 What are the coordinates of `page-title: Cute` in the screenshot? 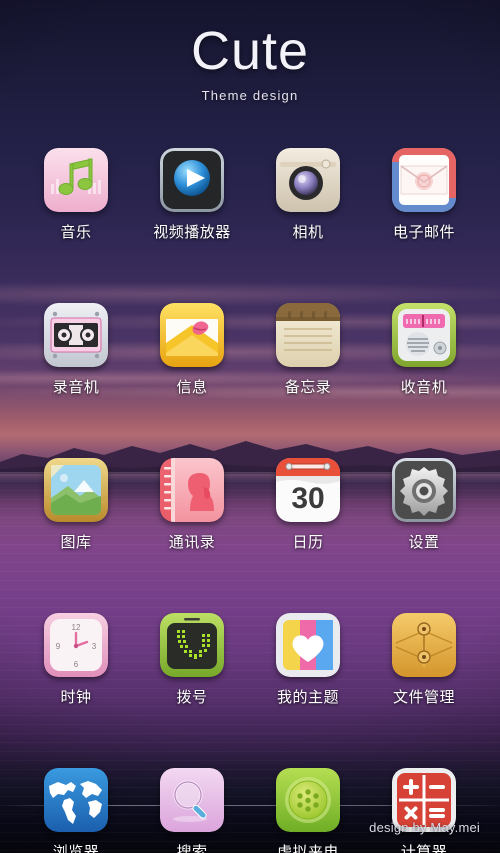 It's located at (250, 51).